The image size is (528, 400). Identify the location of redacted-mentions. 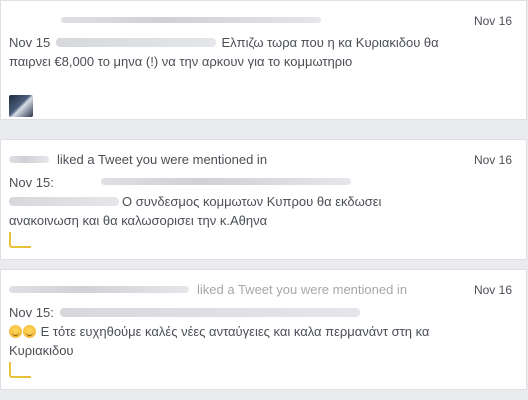
(210, 312).